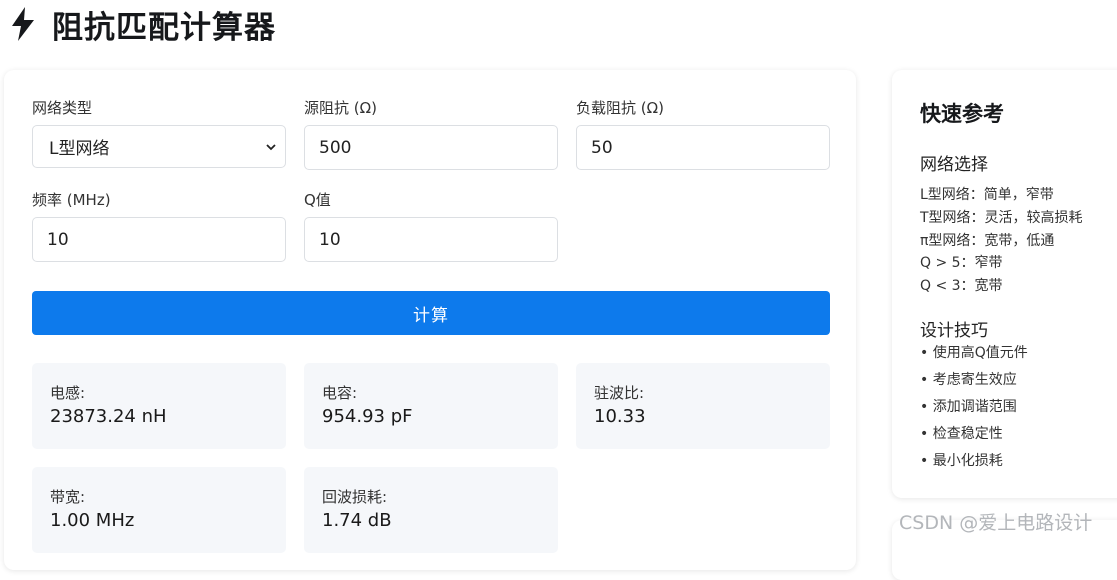 The image size is (1117, 580). What do you see at coordinates (340, 108) in the screenshot?
I see `source-impedance-label: 源阻抗 (Ω)` at bounding box center [340, 108].